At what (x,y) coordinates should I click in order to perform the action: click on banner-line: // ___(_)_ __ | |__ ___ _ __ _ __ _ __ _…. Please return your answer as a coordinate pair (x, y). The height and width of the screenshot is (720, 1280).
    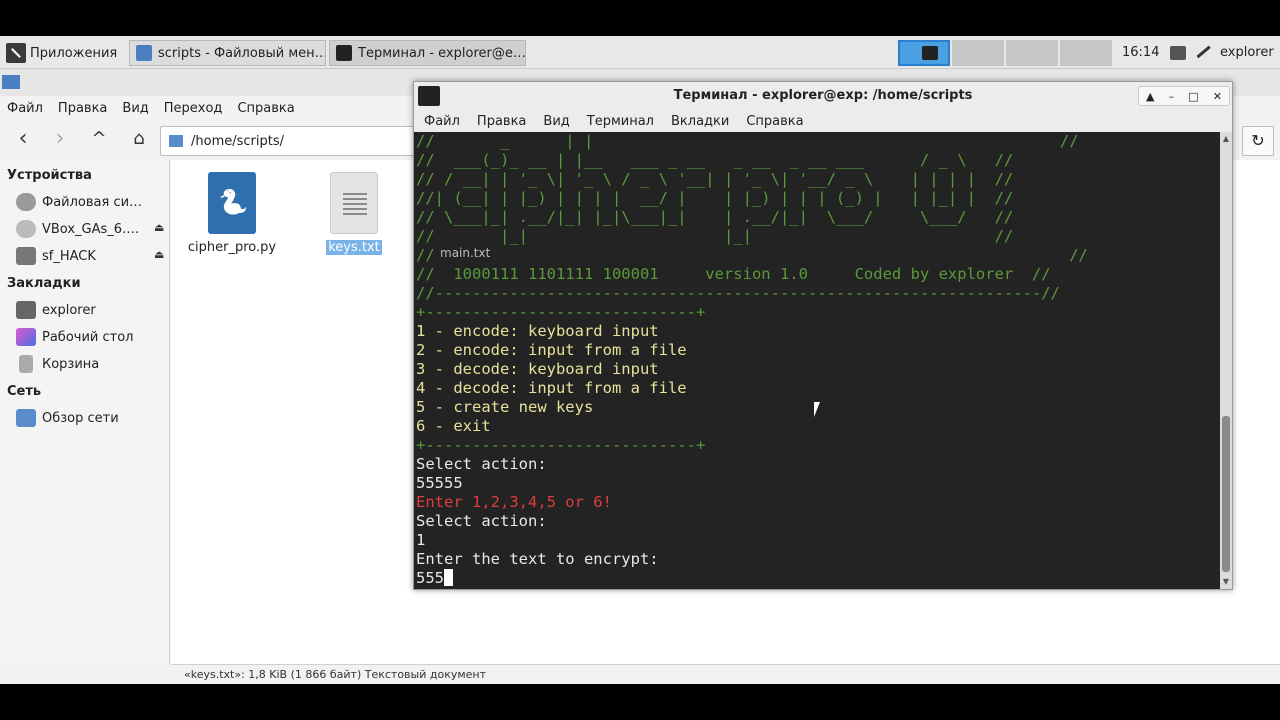
    Looking at the image, I should click on (715, 160).